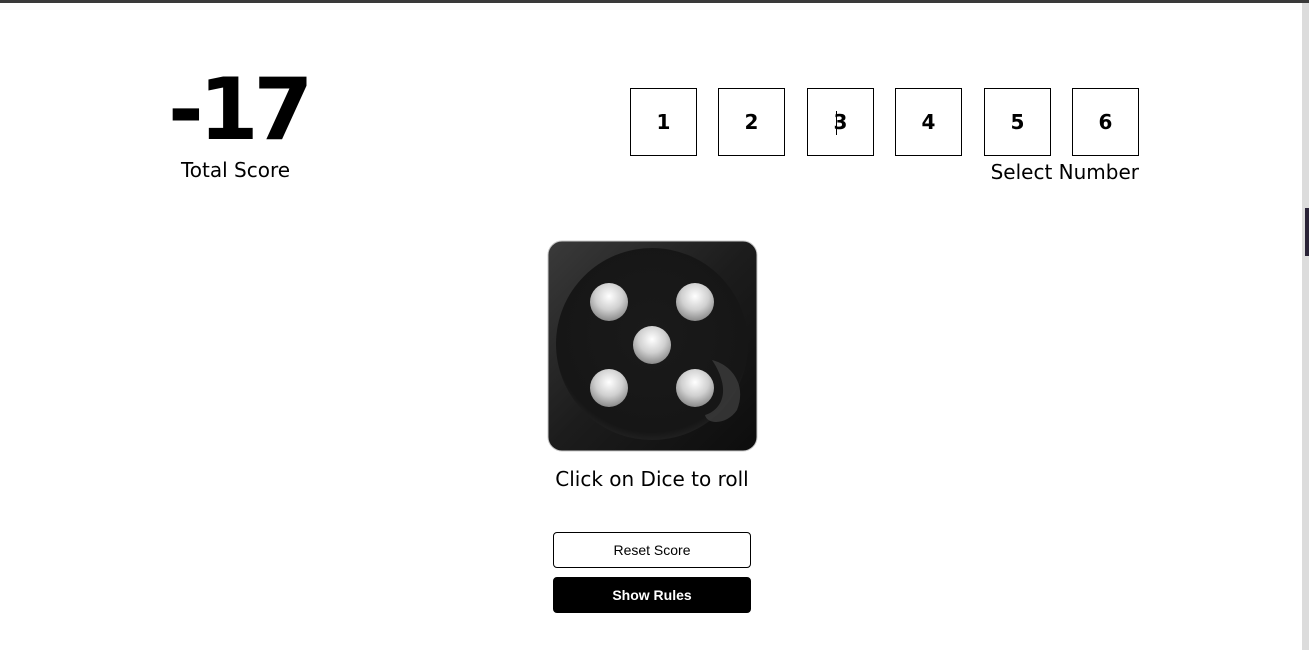 This screenshot has height=650, width=1309. What do you see at coordinates (1305, 326) in the screenshot?
I see `page-scrollbar` at bounding box center [1305, 326].